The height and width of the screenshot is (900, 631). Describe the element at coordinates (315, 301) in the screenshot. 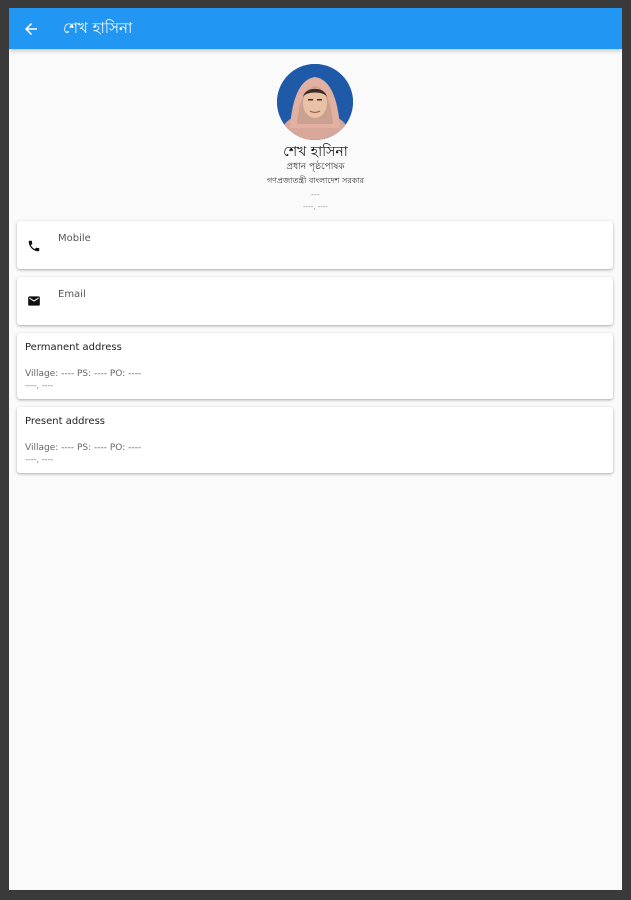

I see `email-card: Email` at that location.